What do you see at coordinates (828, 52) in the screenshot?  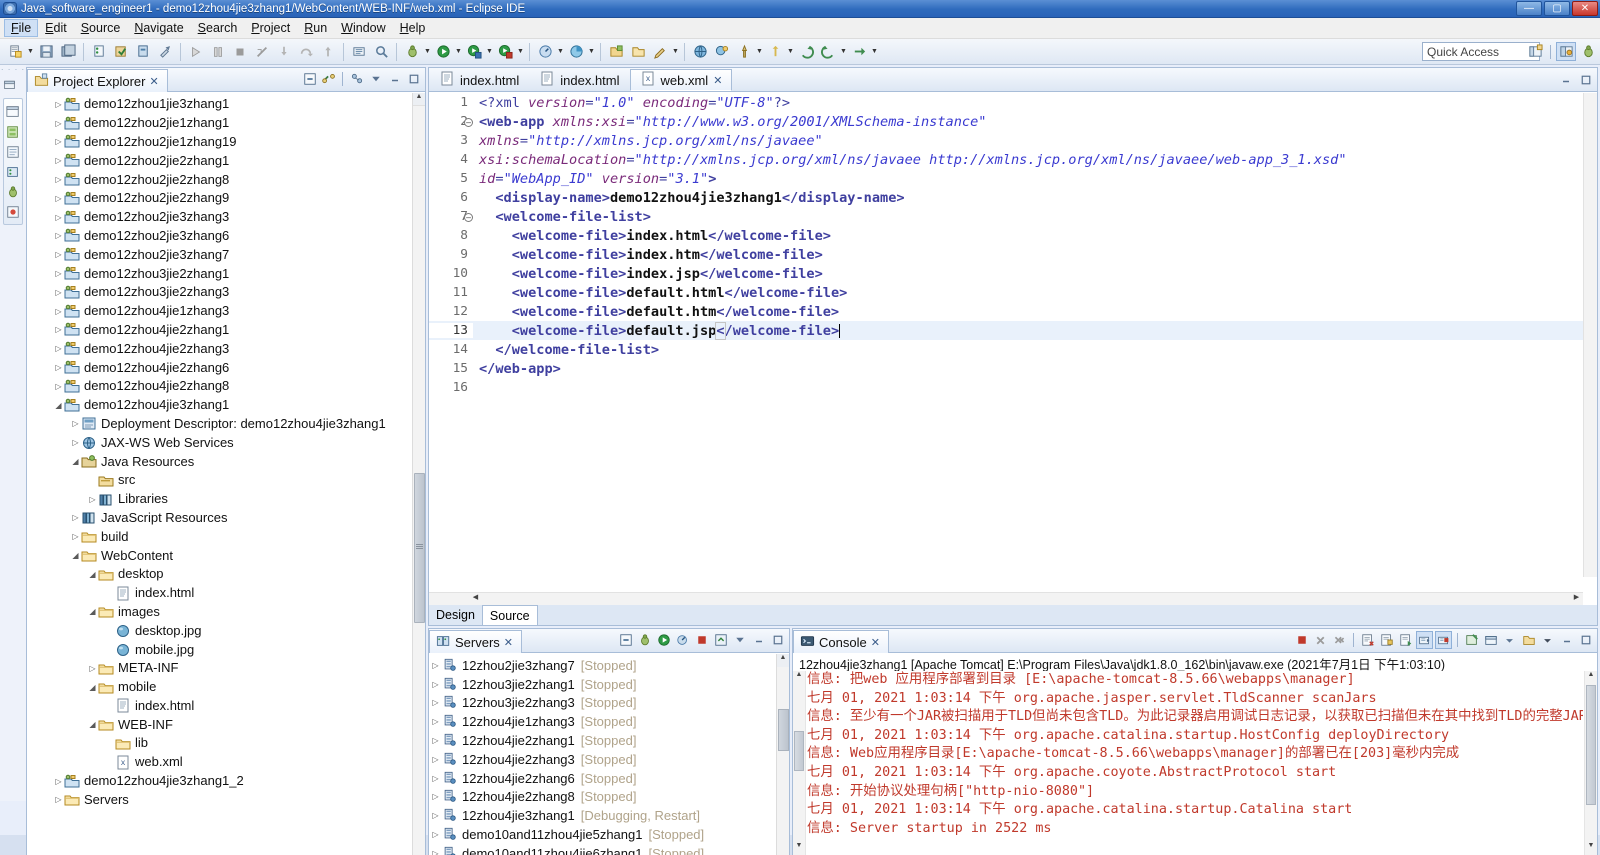 I see `forward-history-icon` at bounding box center [828, 52].